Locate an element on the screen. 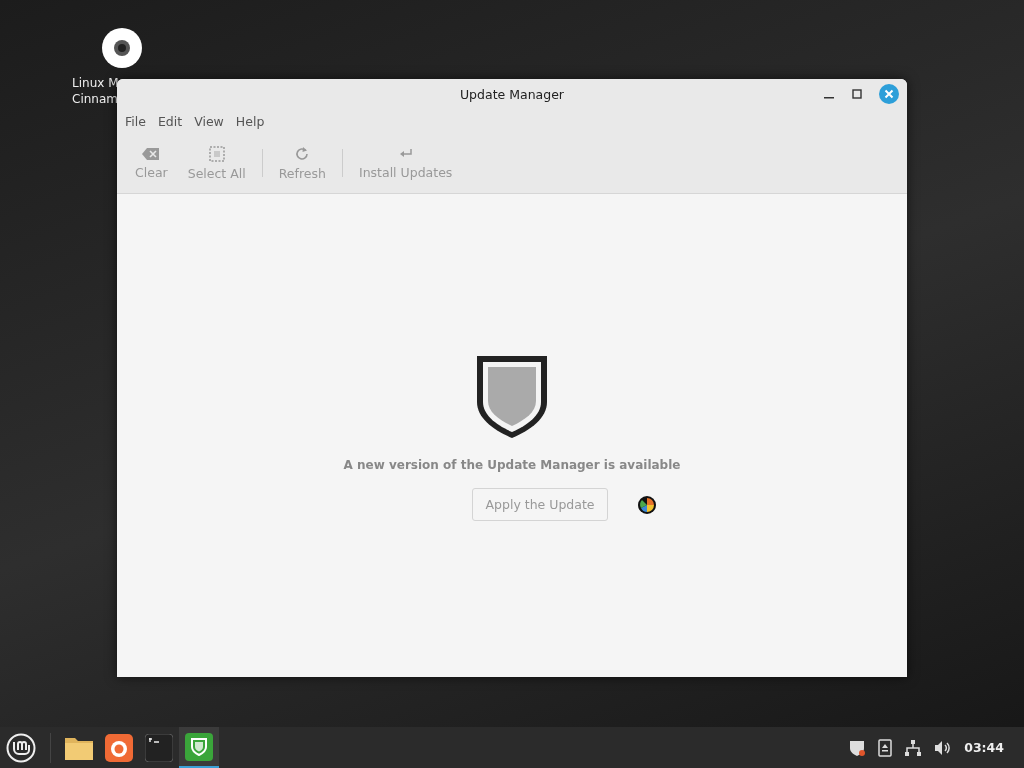  menu-item: View is located at coordinates (209, 121).